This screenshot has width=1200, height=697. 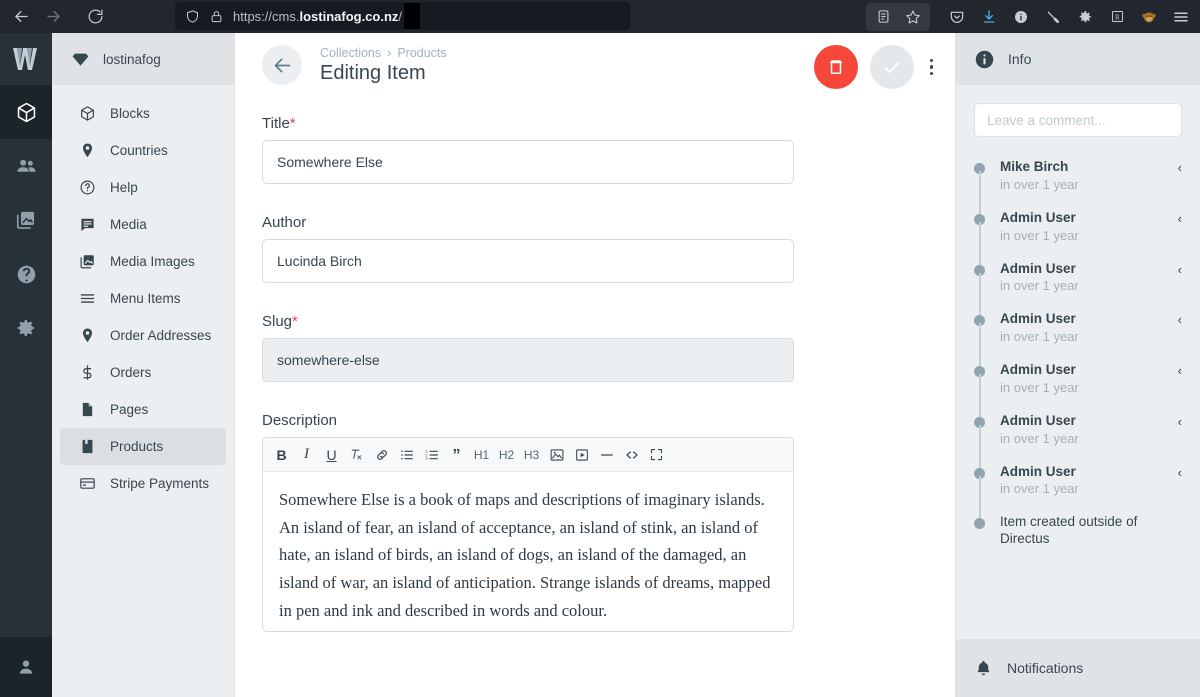 I want to click on module-item-file-library, so click(x=26, y=220).